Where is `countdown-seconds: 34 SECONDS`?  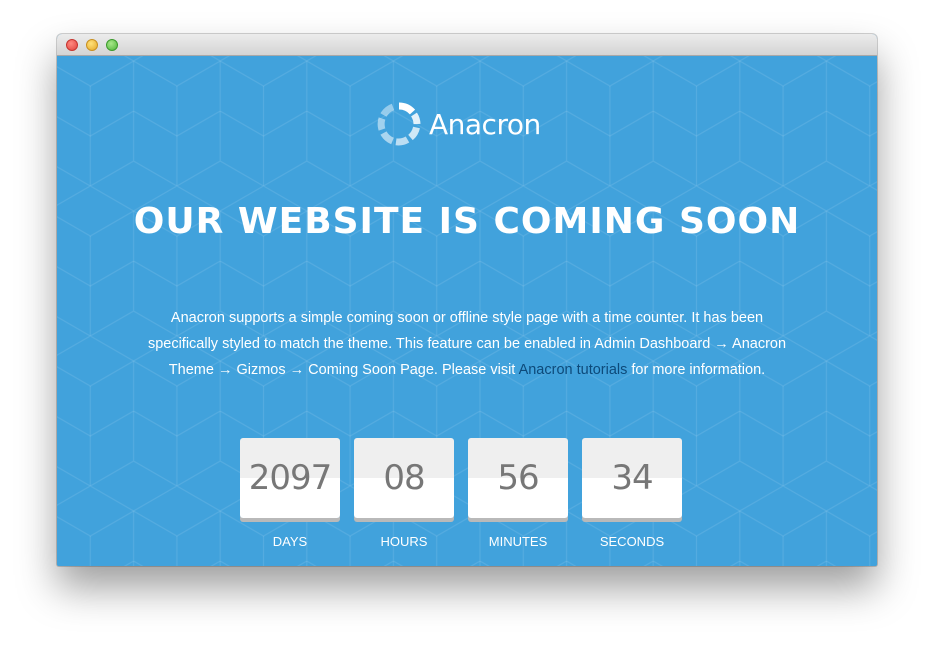
countdown-seconds: 34 SECONDS is located at coordinates (632, 493).